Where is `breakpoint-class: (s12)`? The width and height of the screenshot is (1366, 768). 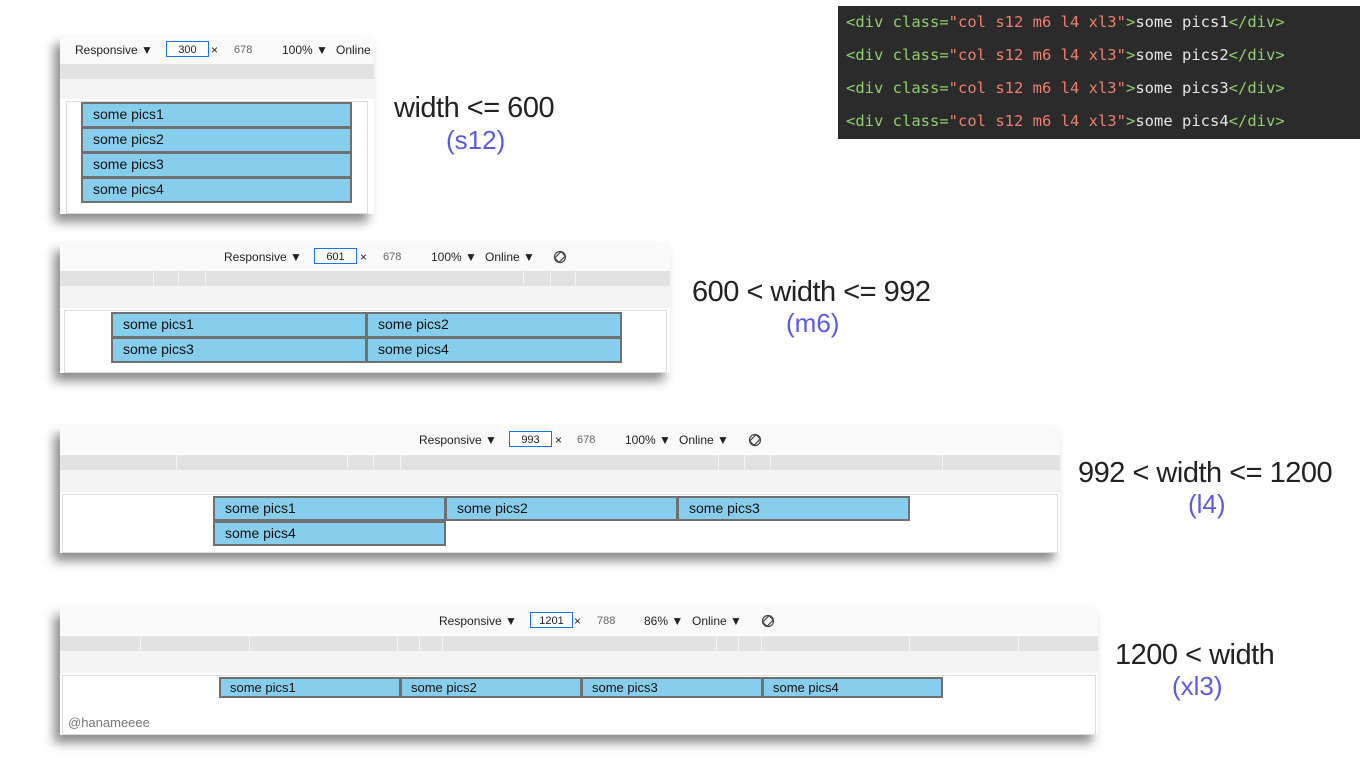 breakpoint-class: (s12) is located at coordinates (476, 140).